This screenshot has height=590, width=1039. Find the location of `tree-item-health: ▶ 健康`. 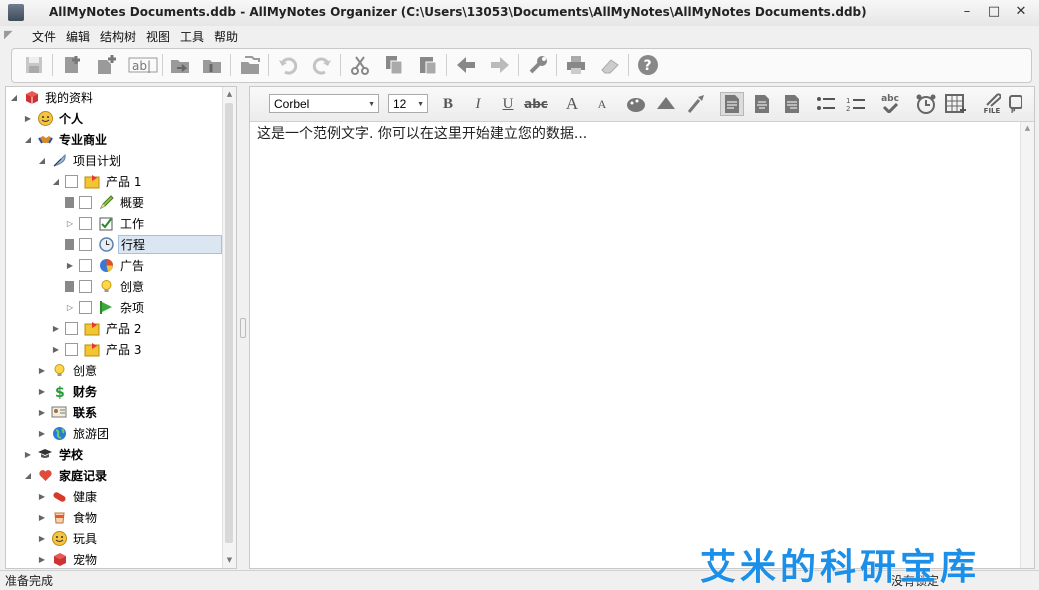

tree-item-health: ▶ 健康 is located at coordinates (67, 496).